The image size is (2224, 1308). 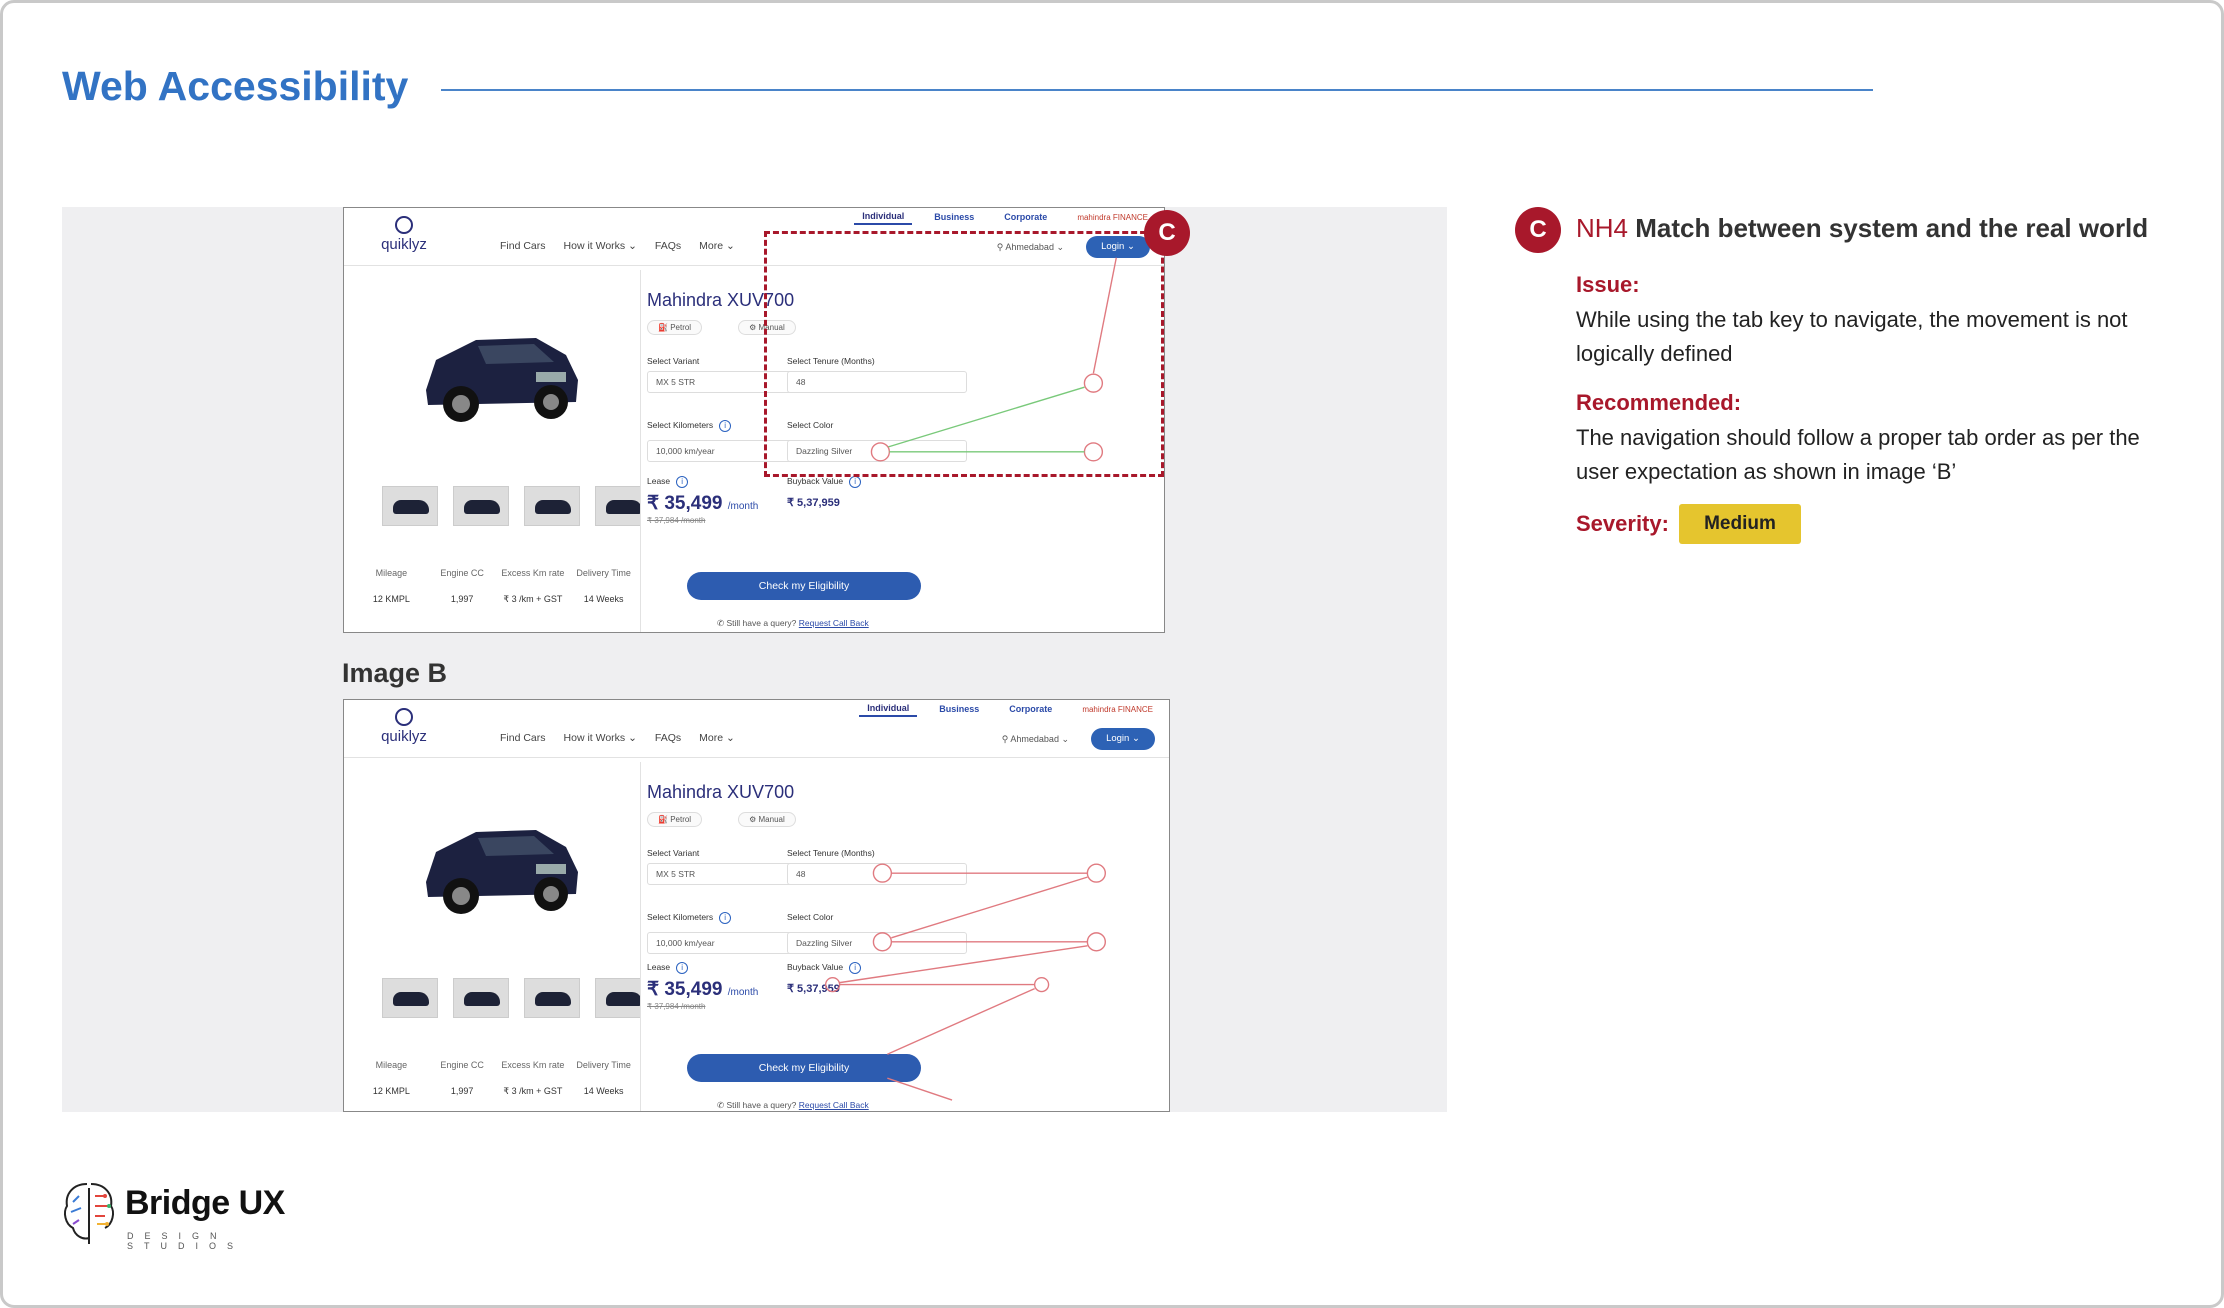 I want to click on recommended-label: Recommended:, so click(x=1659, y=402).